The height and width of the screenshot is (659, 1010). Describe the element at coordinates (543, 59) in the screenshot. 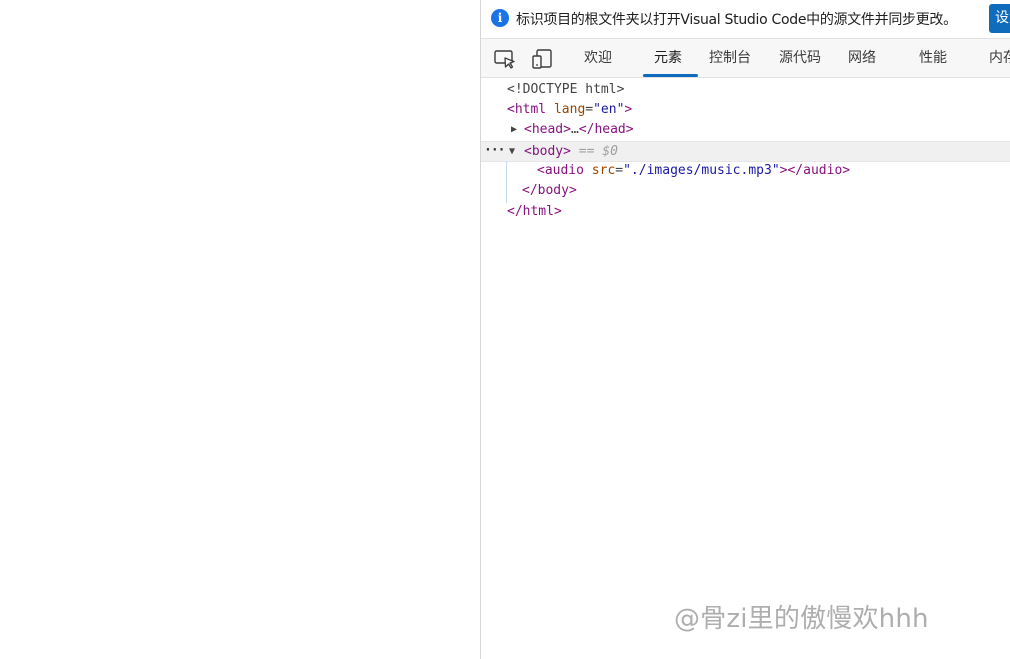

I see `device-emulation-icon` at that location.